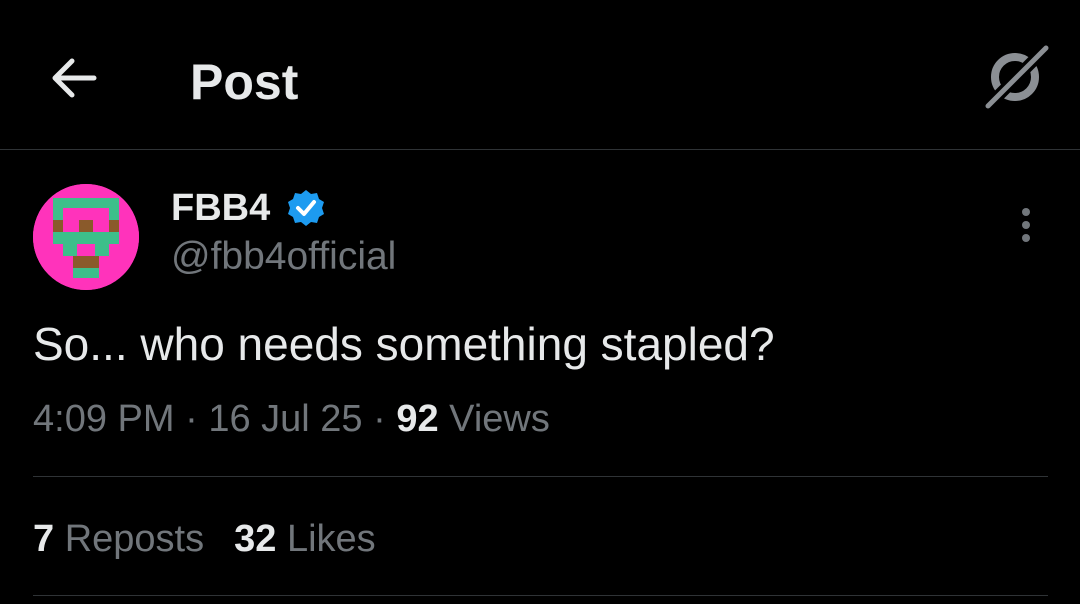  What do you see at coordinates (285, 419) in the screenshot?
I see `post-date: 16 Jul 25` at bounding box center [285, 419].